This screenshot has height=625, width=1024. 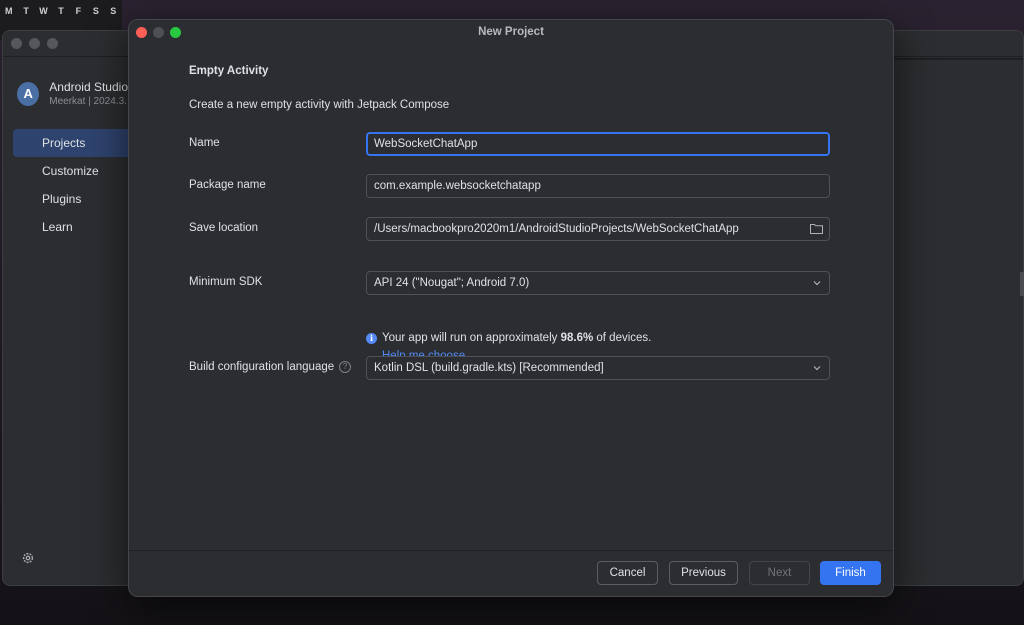 I want to click on package-name-label: Package name, so click(x=227, y=185).